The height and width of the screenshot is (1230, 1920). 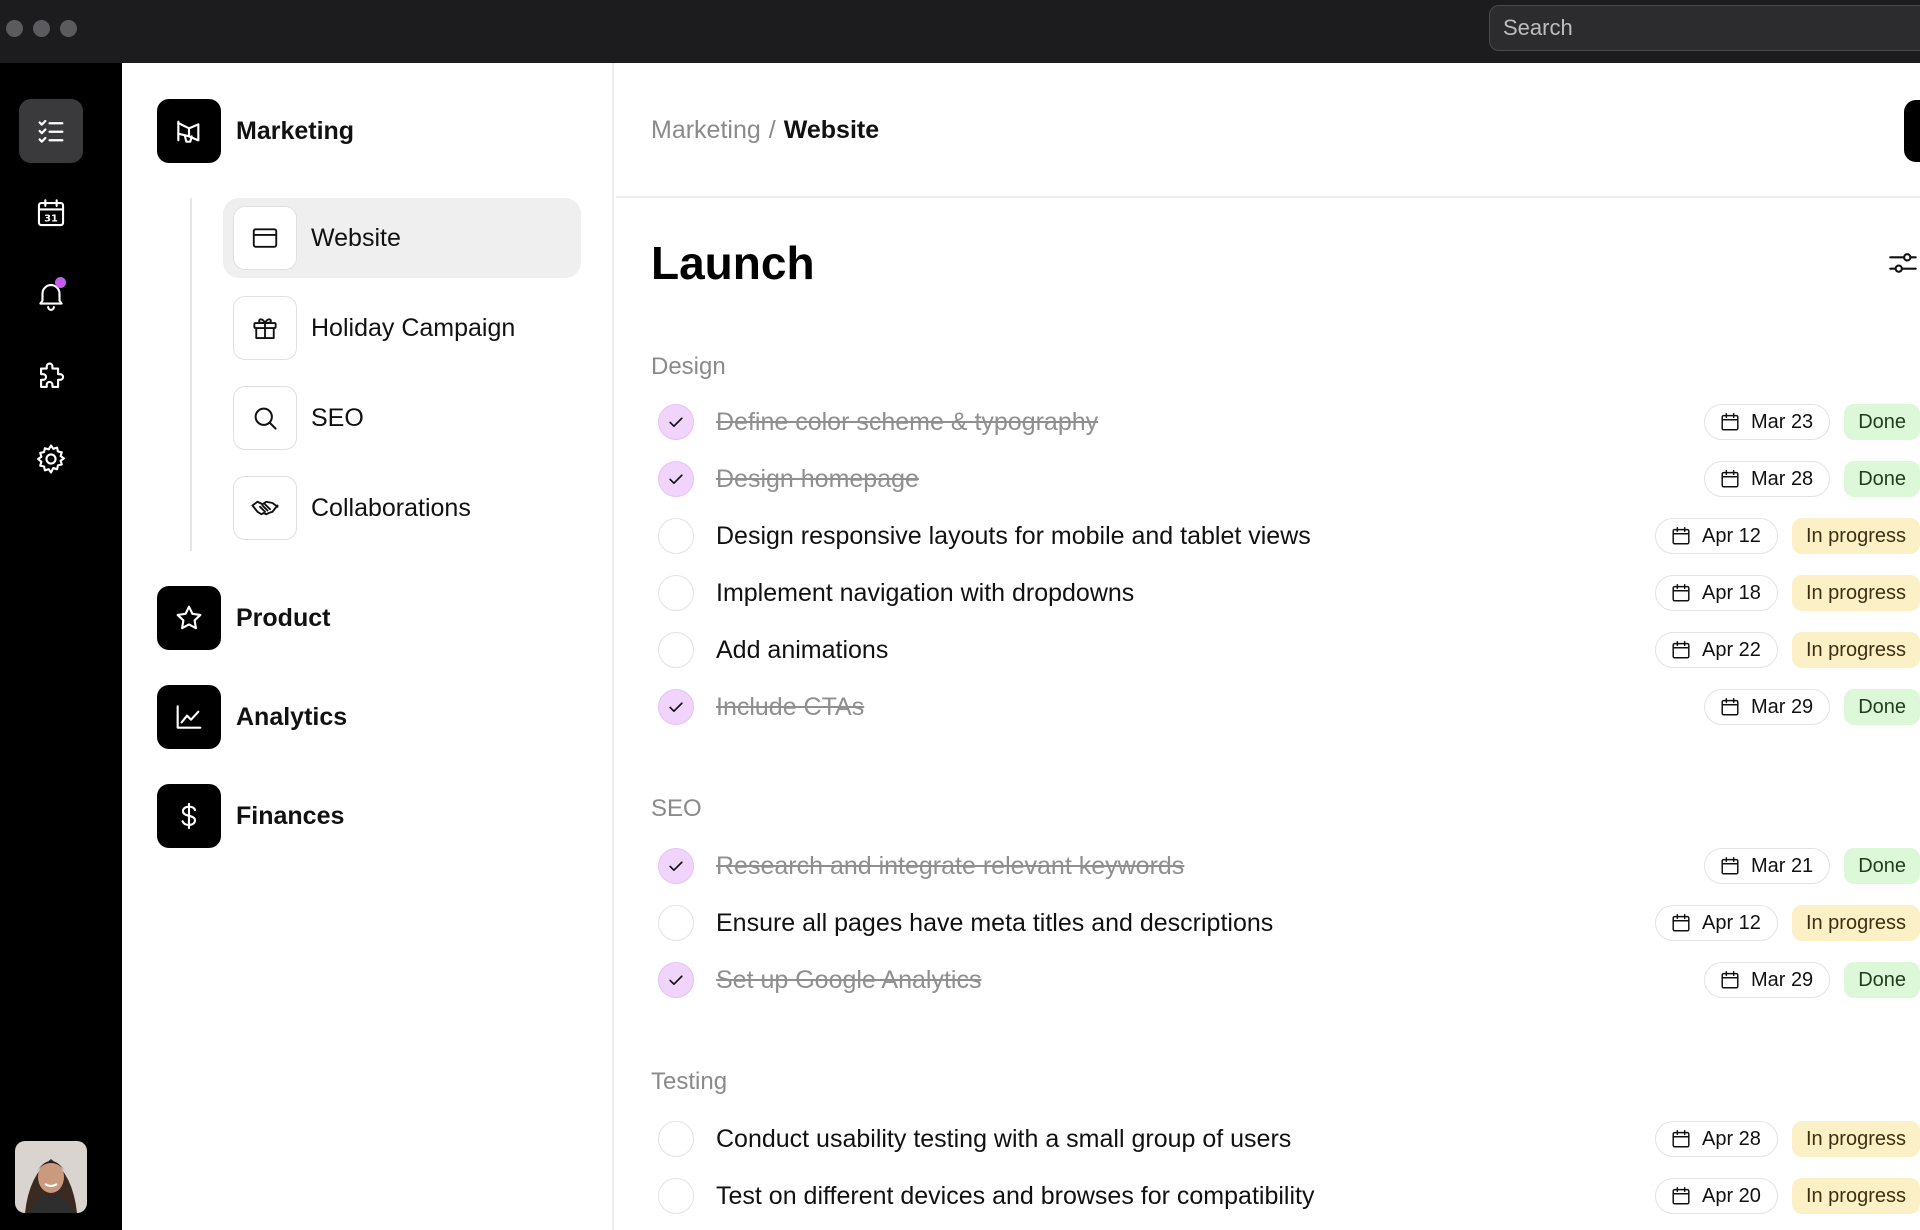 What do you see at coordinates (413, 327) in the screenshot?
I see `subproject-label: Holiday Campaign` at bounding box center [413, 327].